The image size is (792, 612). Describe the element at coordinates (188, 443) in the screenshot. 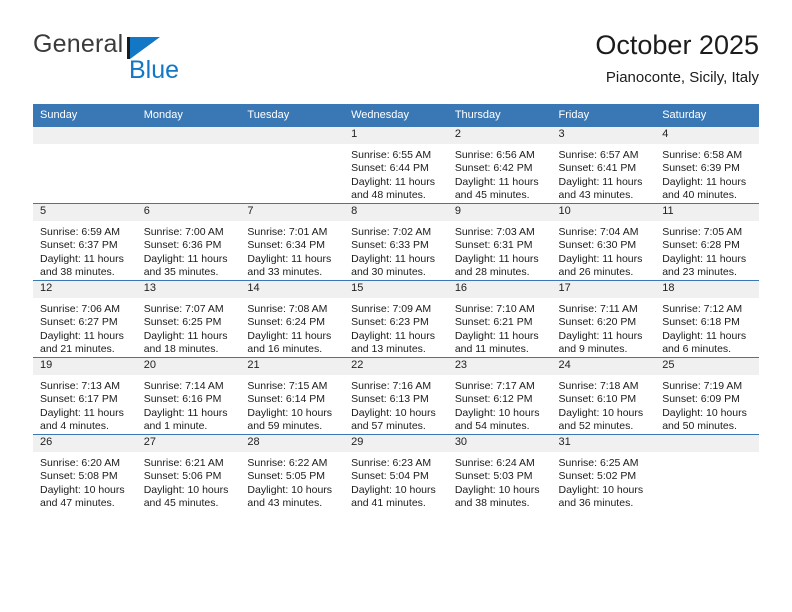

I see `day-number: 27` at that location.